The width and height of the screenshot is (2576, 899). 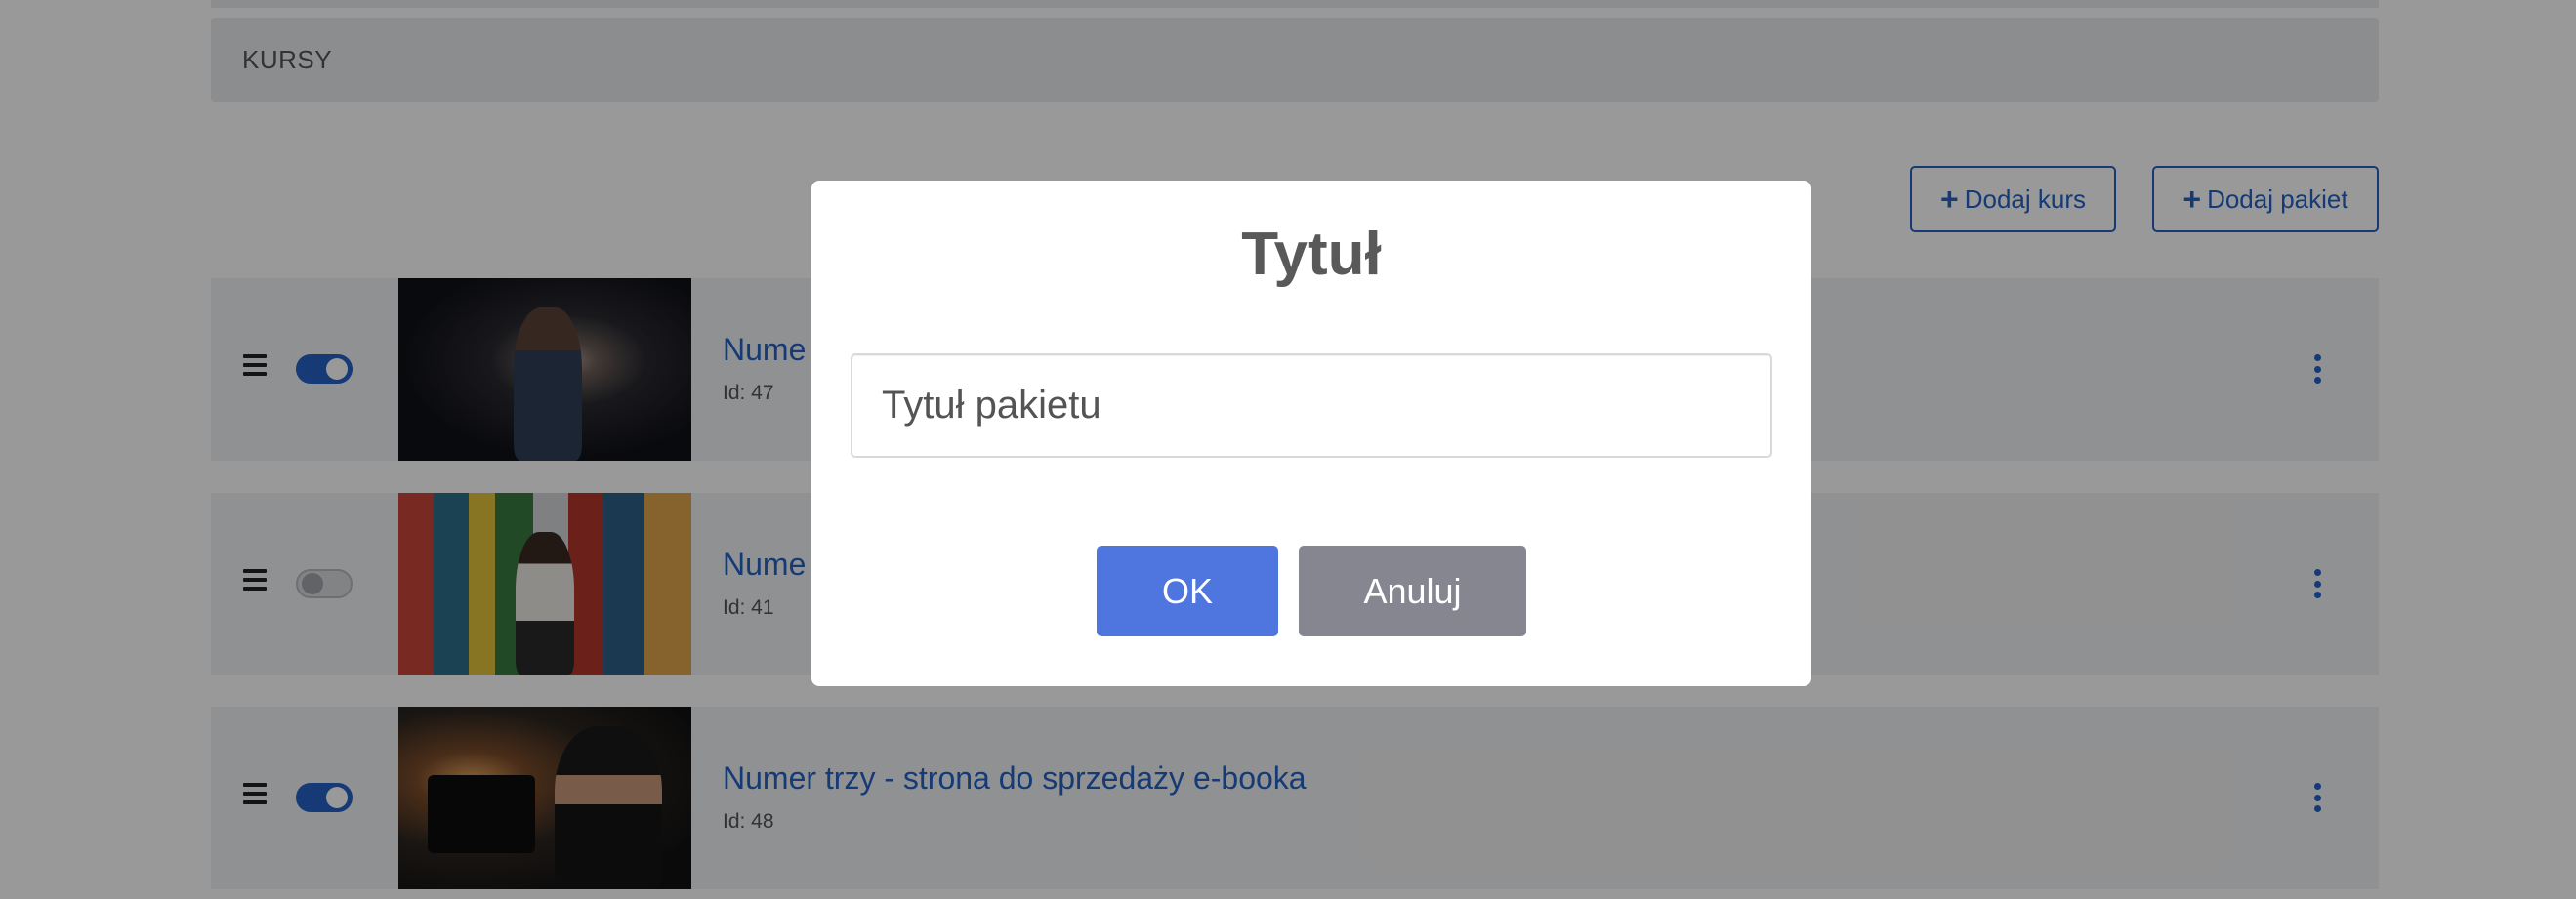 I want to click on package-title-input, so click(x=1311, y=405).